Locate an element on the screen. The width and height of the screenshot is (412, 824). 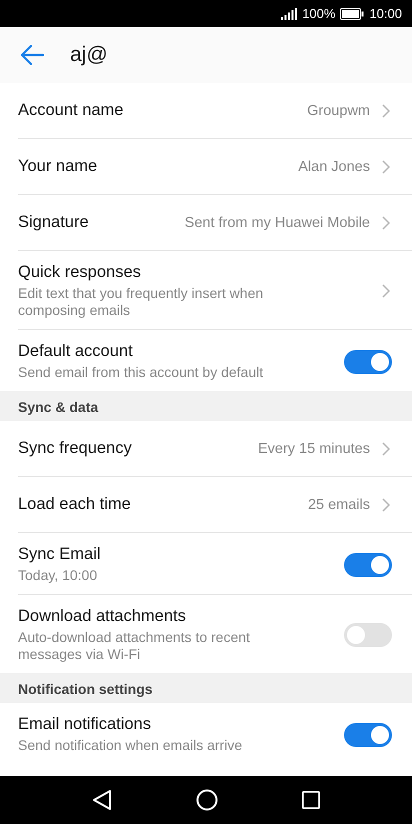
recents-icon is located at coordinates (311, 800).